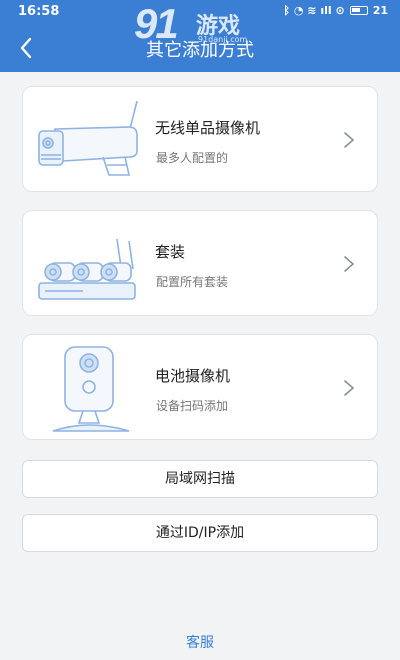  I want to click on status-icons: ᛒ ◔ ≋ ıll ⊙ 21, so click(335, 10).